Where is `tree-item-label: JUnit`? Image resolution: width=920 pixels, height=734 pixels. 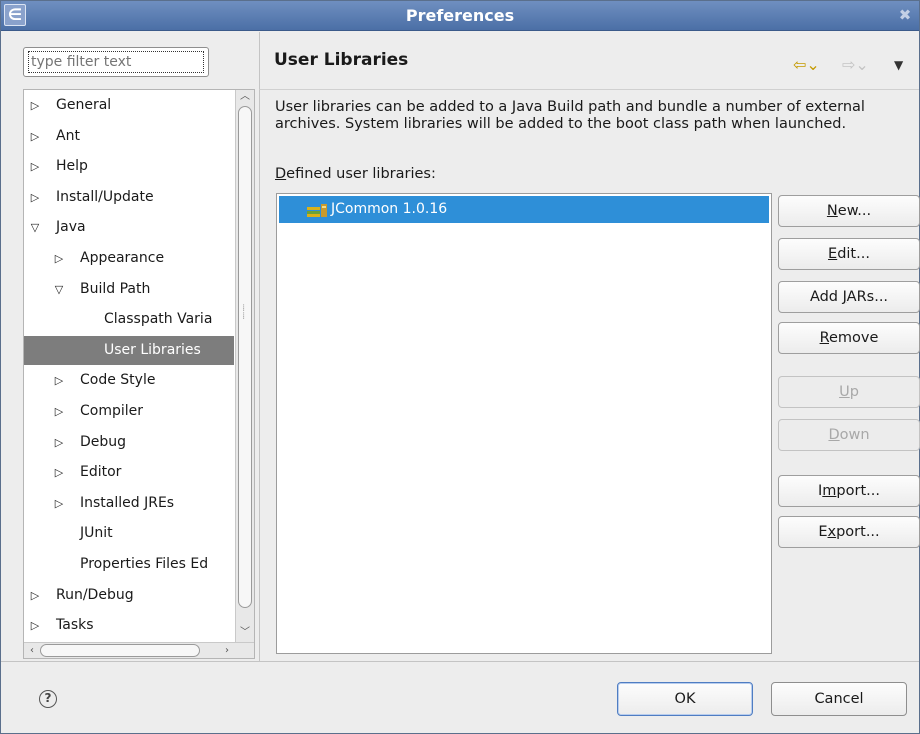 tree-item-label: JUnit is located at coordinates (96, 533).